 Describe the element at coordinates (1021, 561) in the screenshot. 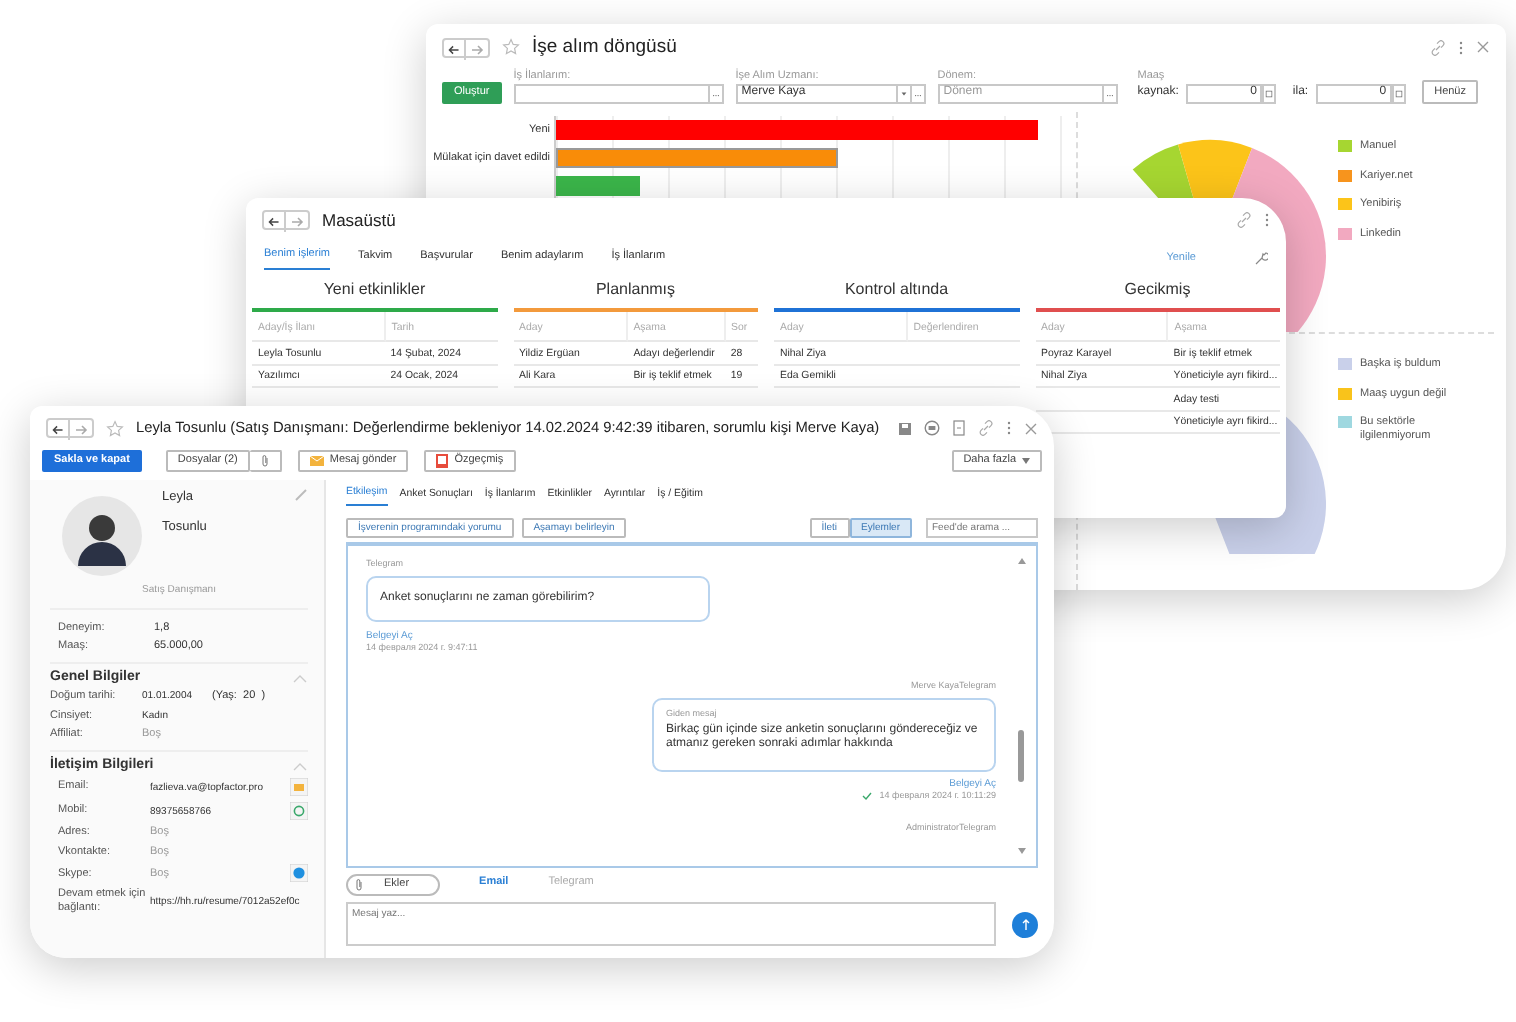

I see `scroll-up-icon` at that location.